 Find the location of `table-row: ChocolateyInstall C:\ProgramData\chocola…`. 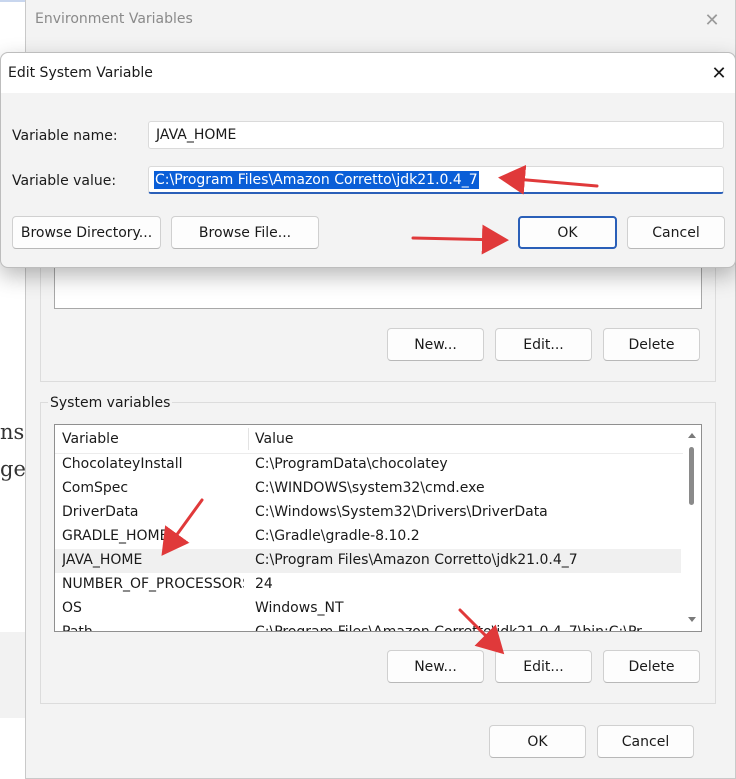

table-row: ChocolateyInstall C:\ProgramData\chocola… is located at coordinates (368, 465).